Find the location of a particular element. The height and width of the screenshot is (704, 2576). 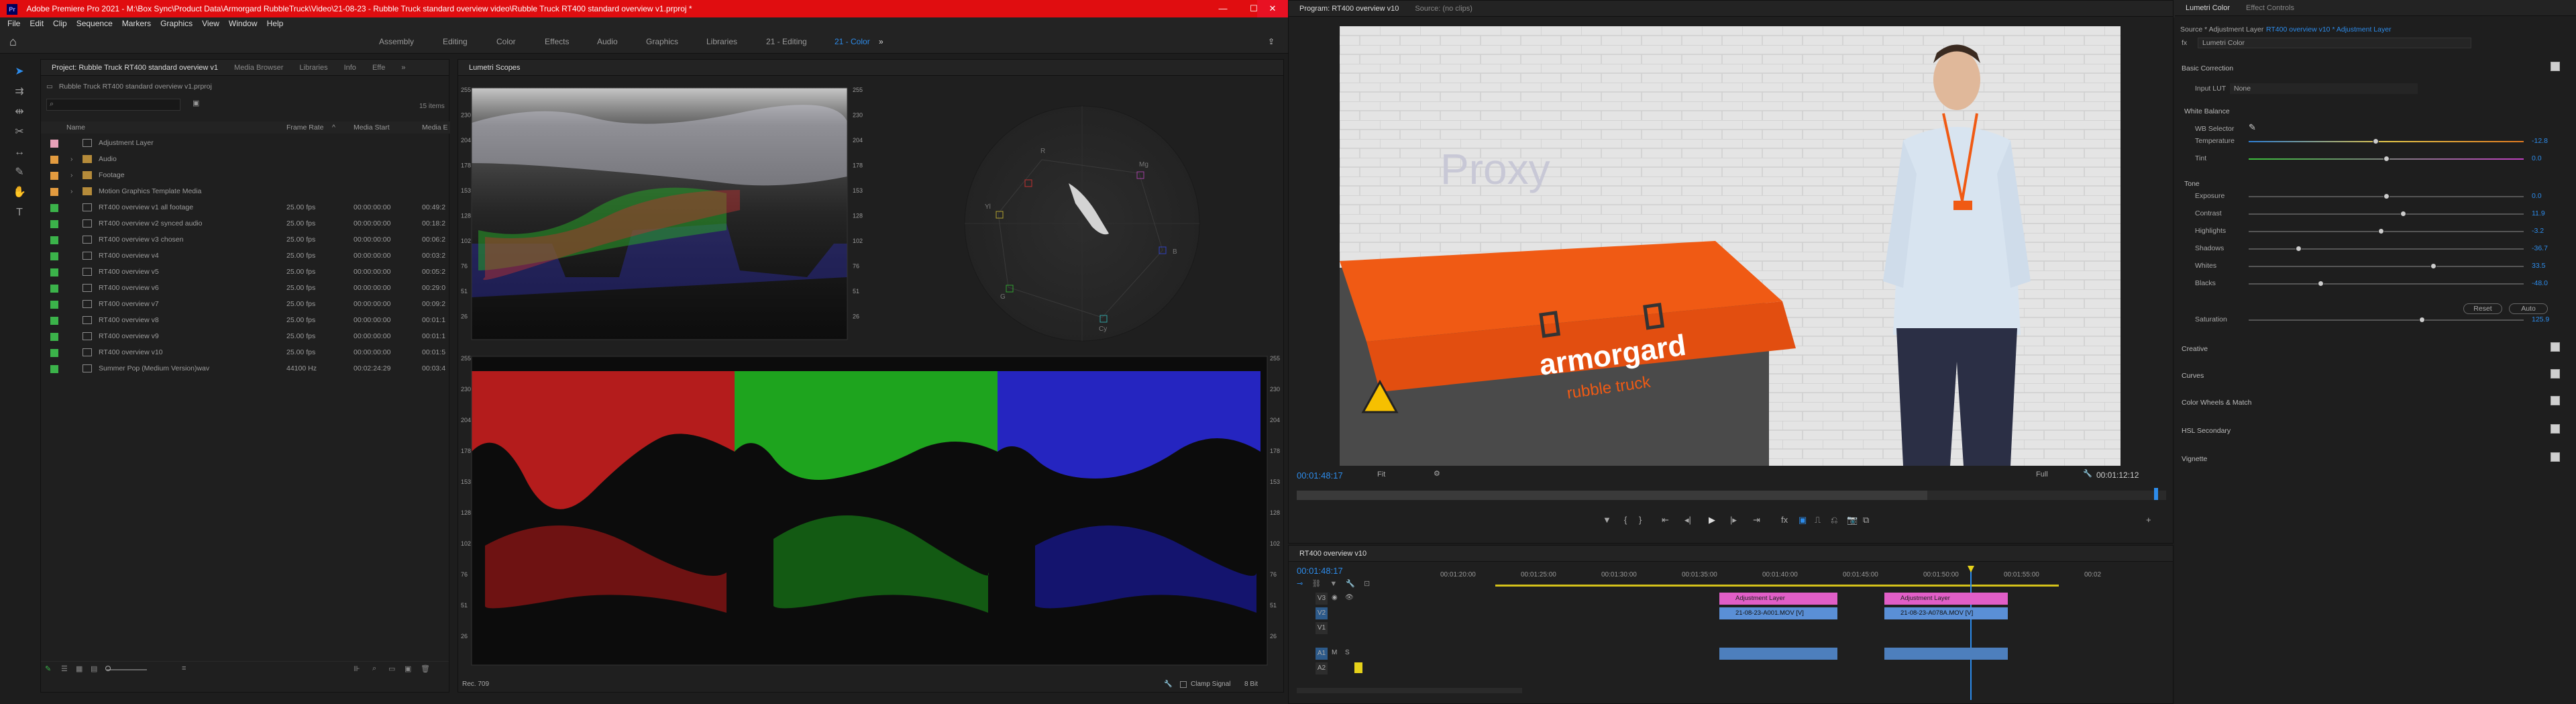

timeline-settings-icon: 🔧 is located at coordinates (1350, 584).